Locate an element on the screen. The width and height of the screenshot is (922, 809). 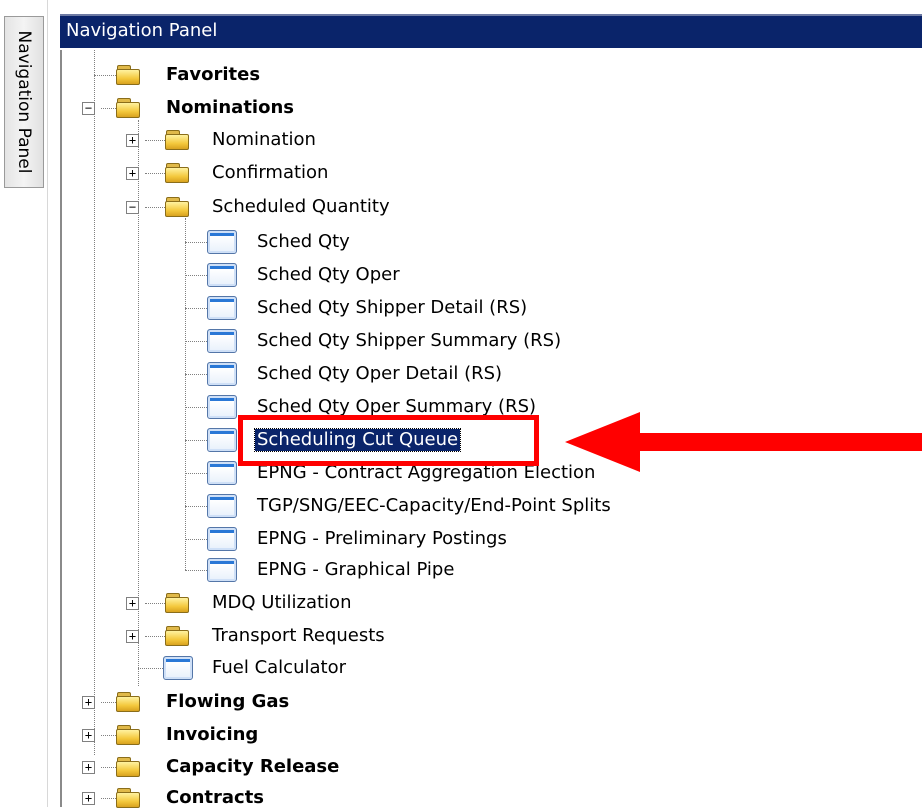
tree-item-invoicing: Invoicing is located at coordinates (212, 735).